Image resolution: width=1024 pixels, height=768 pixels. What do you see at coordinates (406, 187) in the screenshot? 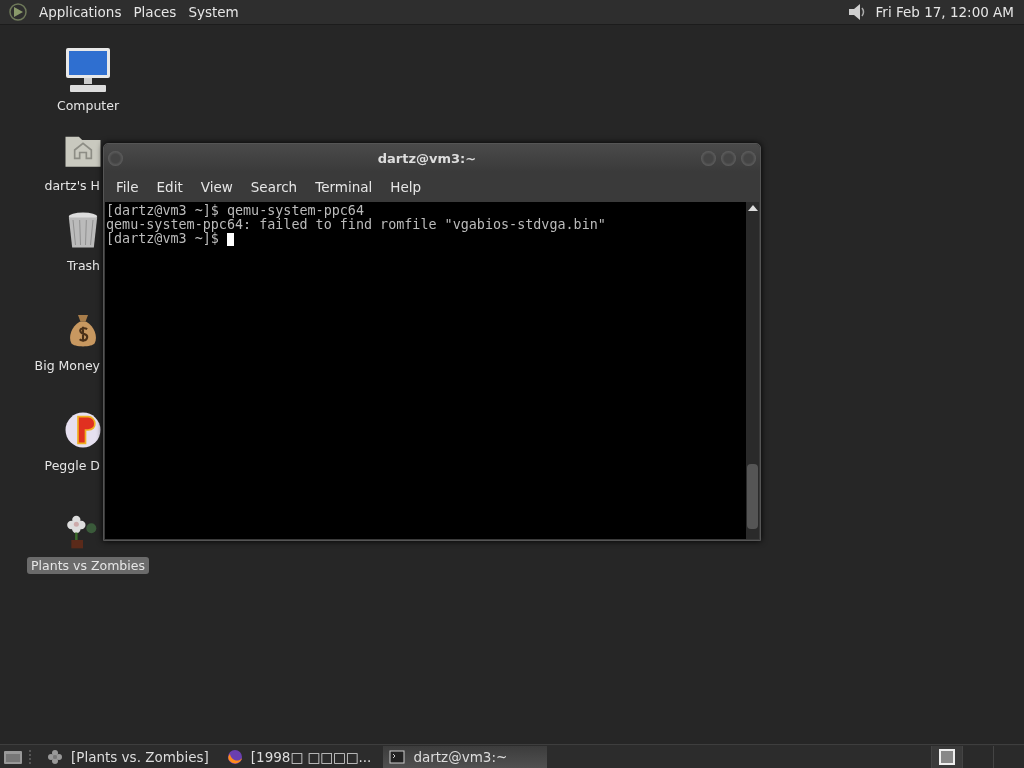
I see `menu-item: Help` at bounding box center [406, 187].